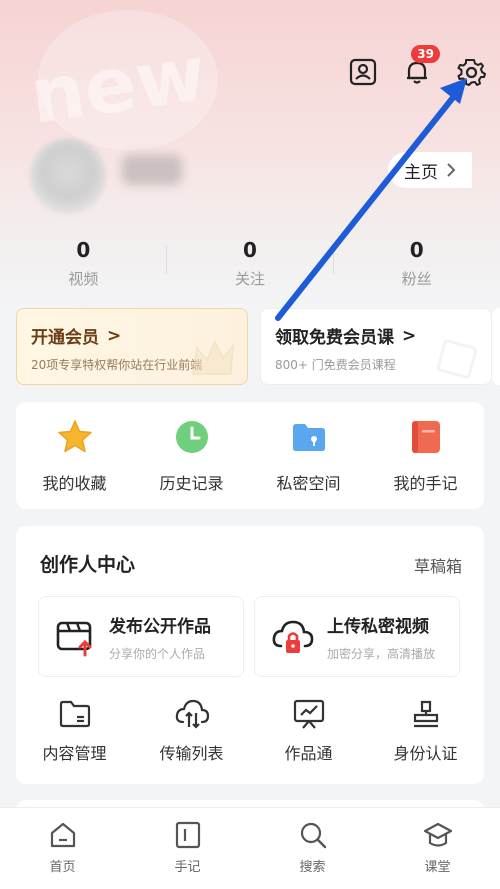 The image size is (500, 889). What do you see at coordinates (312, 867) in the screenshot?
I see `tab-label: 搜索` at bounding box center [312, 867].